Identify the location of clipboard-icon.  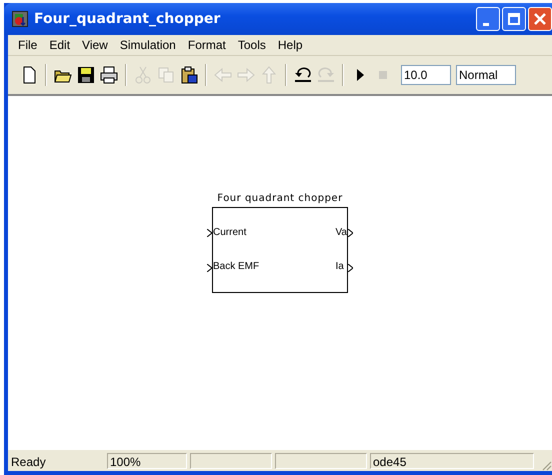
(189, 75).